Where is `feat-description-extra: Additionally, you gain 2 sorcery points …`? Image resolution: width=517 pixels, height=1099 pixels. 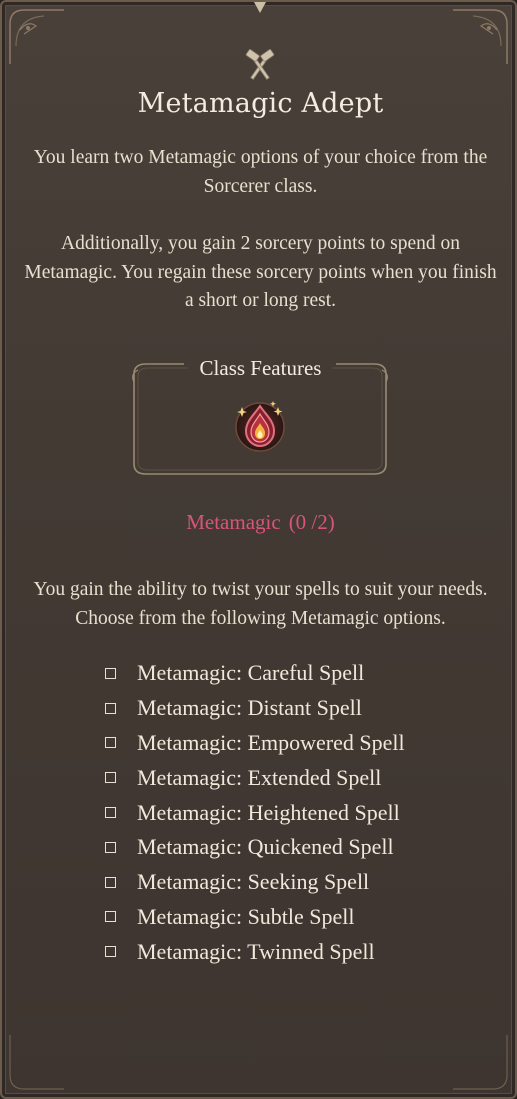 feat-description-extra: Additionally, you gain 2 sorcery points … is located at coordinates (260, 272).